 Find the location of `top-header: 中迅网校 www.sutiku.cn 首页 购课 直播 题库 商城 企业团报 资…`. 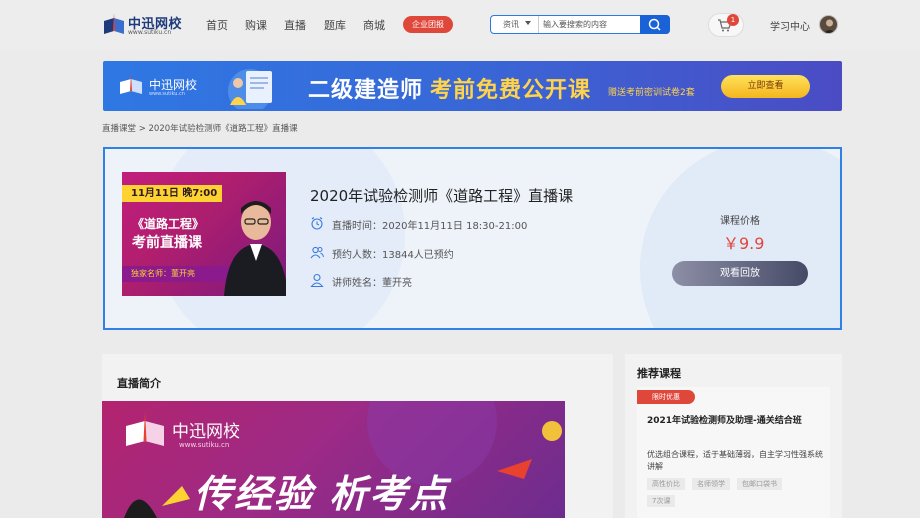

top-header: 中迅网校 www.sutiku.cn 首页 购课 直播 题库 商城 企业团报 资… is located at coordinates (460, 25).